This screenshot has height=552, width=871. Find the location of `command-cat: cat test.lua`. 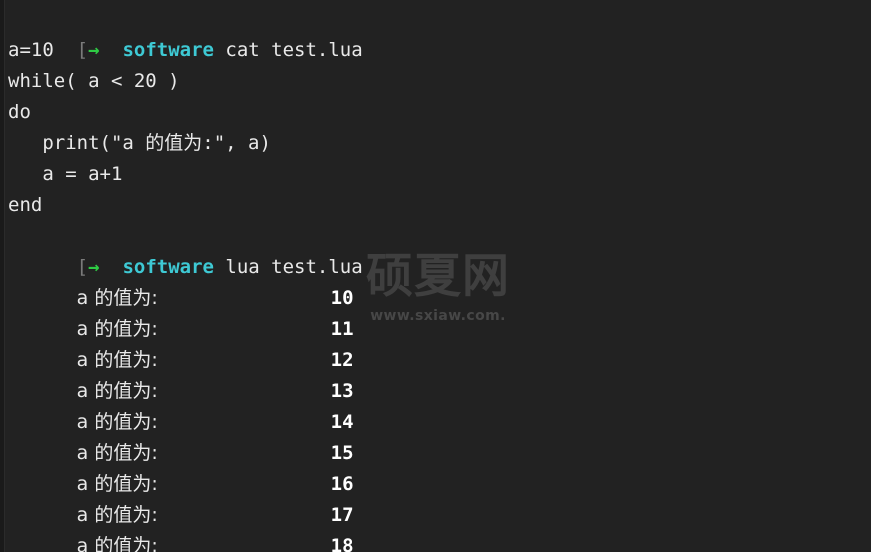

command-cat: cat test.lua is located at coordinates (294, 50).